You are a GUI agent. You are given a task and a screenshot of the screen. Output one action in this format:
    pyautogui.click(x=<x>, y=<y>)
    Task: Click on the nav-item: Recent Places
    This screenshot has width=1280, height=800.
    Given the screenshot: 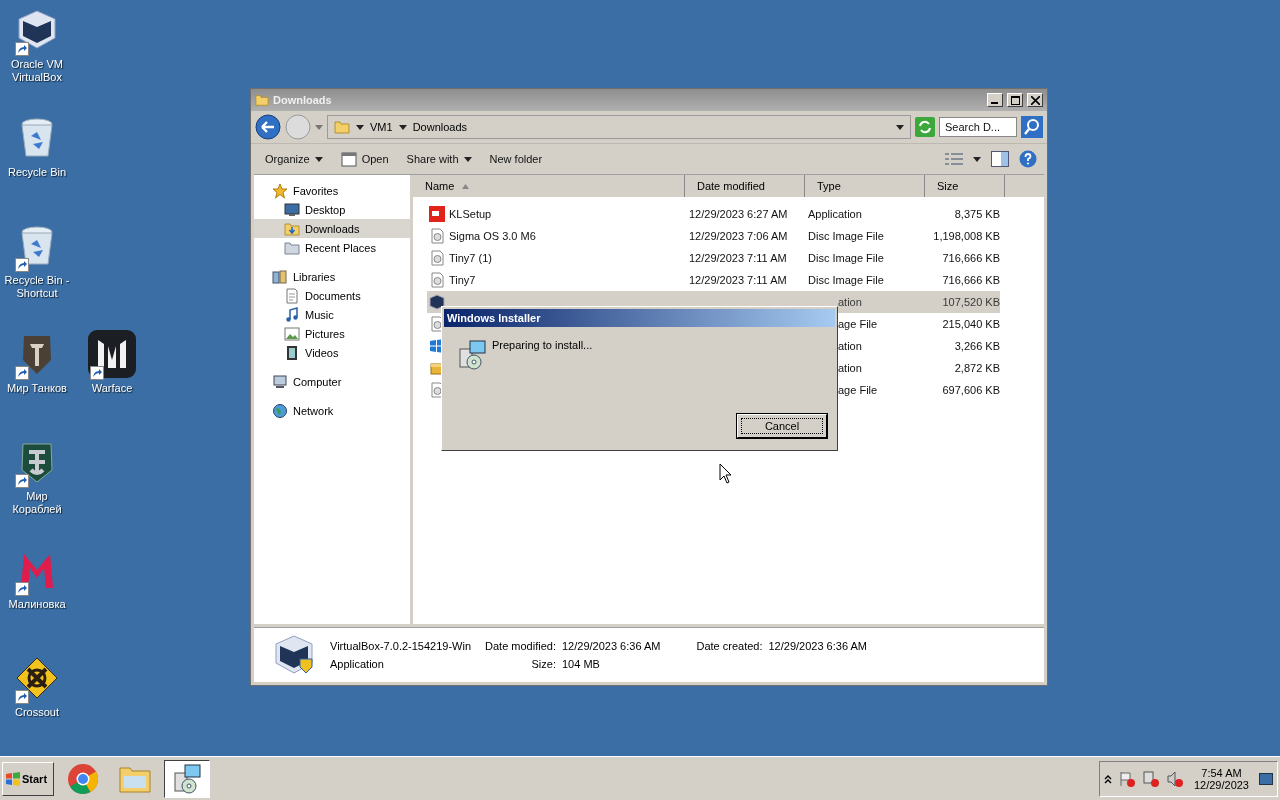 What is the action you would take?
    pyautogui.click(x=332, y=247)
    